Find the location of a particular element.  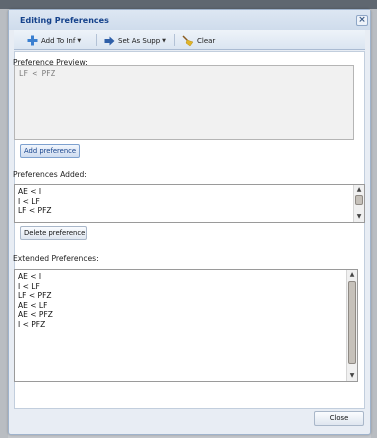

set-as-supp-label: Set As Supp is located at coordinates (139, 40).